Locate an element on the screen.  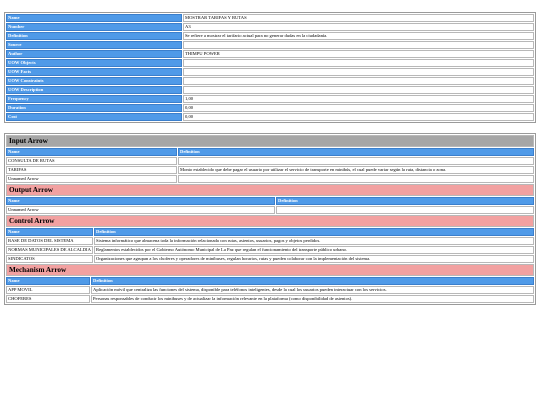
output-arrow-definition-header: Definition is located at coordinates (405, 201).